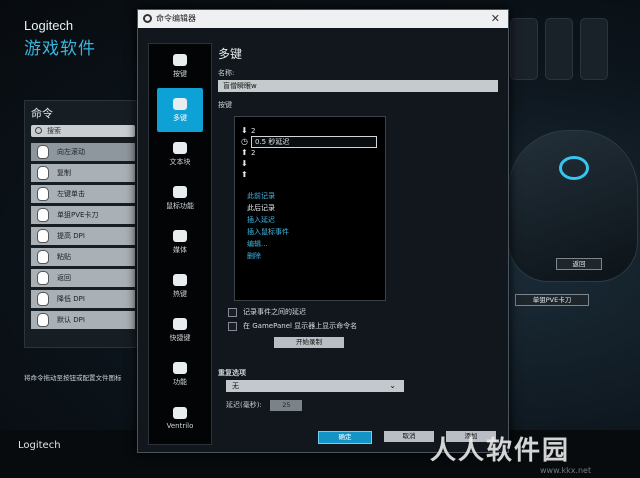 The height and width of the screenshot is (478, 640). What do you see at coordinates (42, 113) in the screenshot?
I see `commands-title: 命令` at bounding box center [42, 113].